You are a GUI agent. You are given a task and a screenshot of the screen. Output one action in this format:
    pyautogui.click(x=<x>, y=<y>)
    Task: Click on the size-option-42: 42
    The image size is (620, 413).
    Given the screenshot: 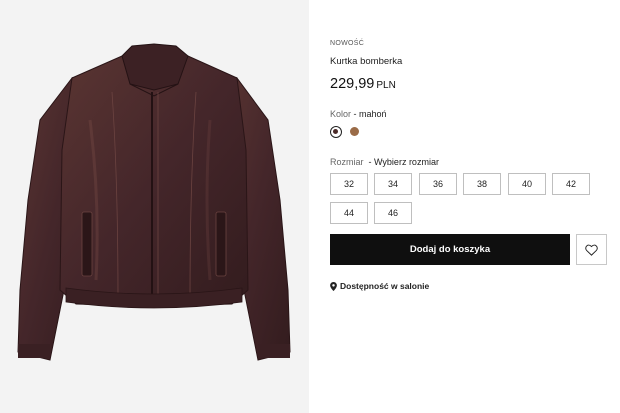 What is the action you would take?
    pyautogui.click(x=571, y=184)
    